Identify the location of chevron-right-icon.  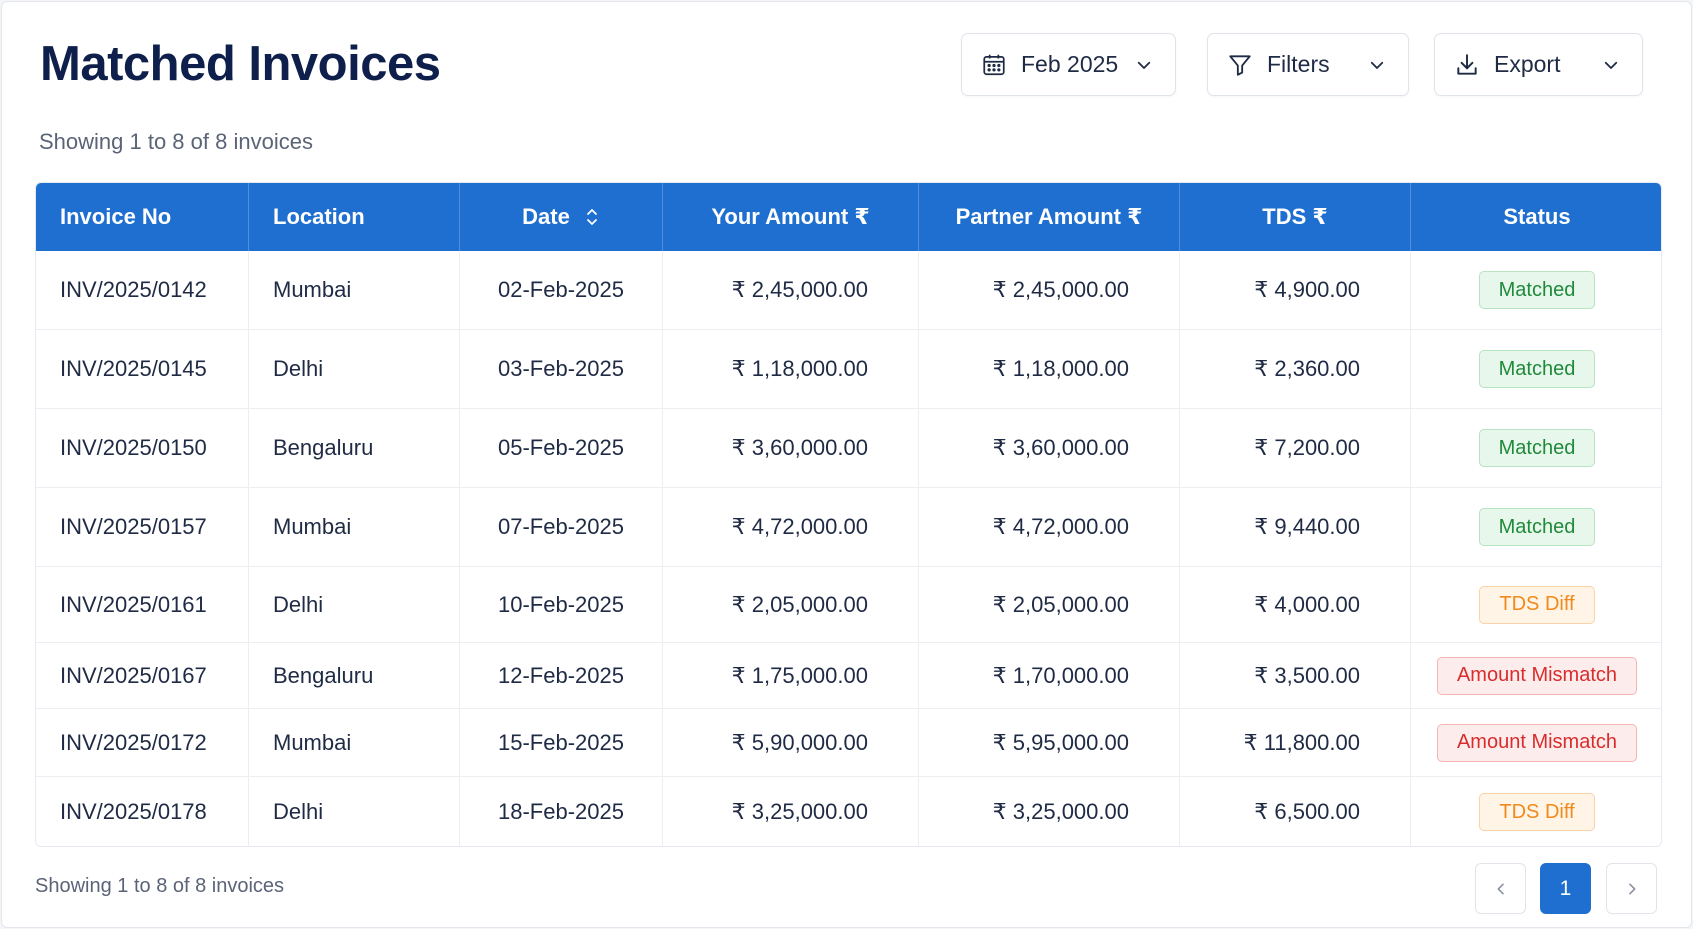
(1631, 888).